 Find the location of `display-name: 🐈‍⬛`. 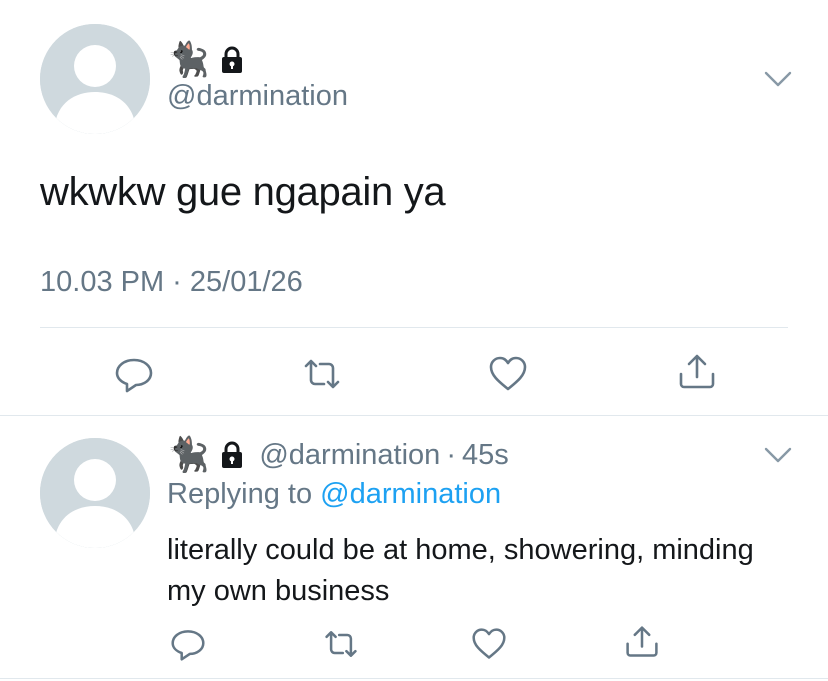

display-name: 🐈‍⬛ is located at coordinates (205, 60).